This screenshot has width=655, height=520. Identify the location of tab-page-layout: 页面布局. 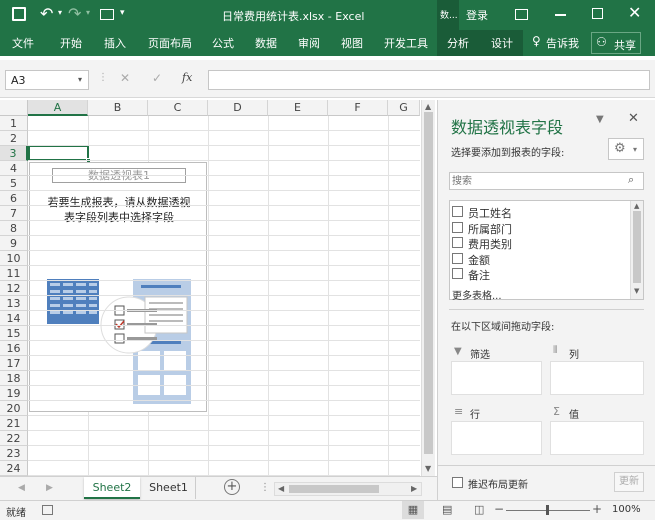
(170, 43).